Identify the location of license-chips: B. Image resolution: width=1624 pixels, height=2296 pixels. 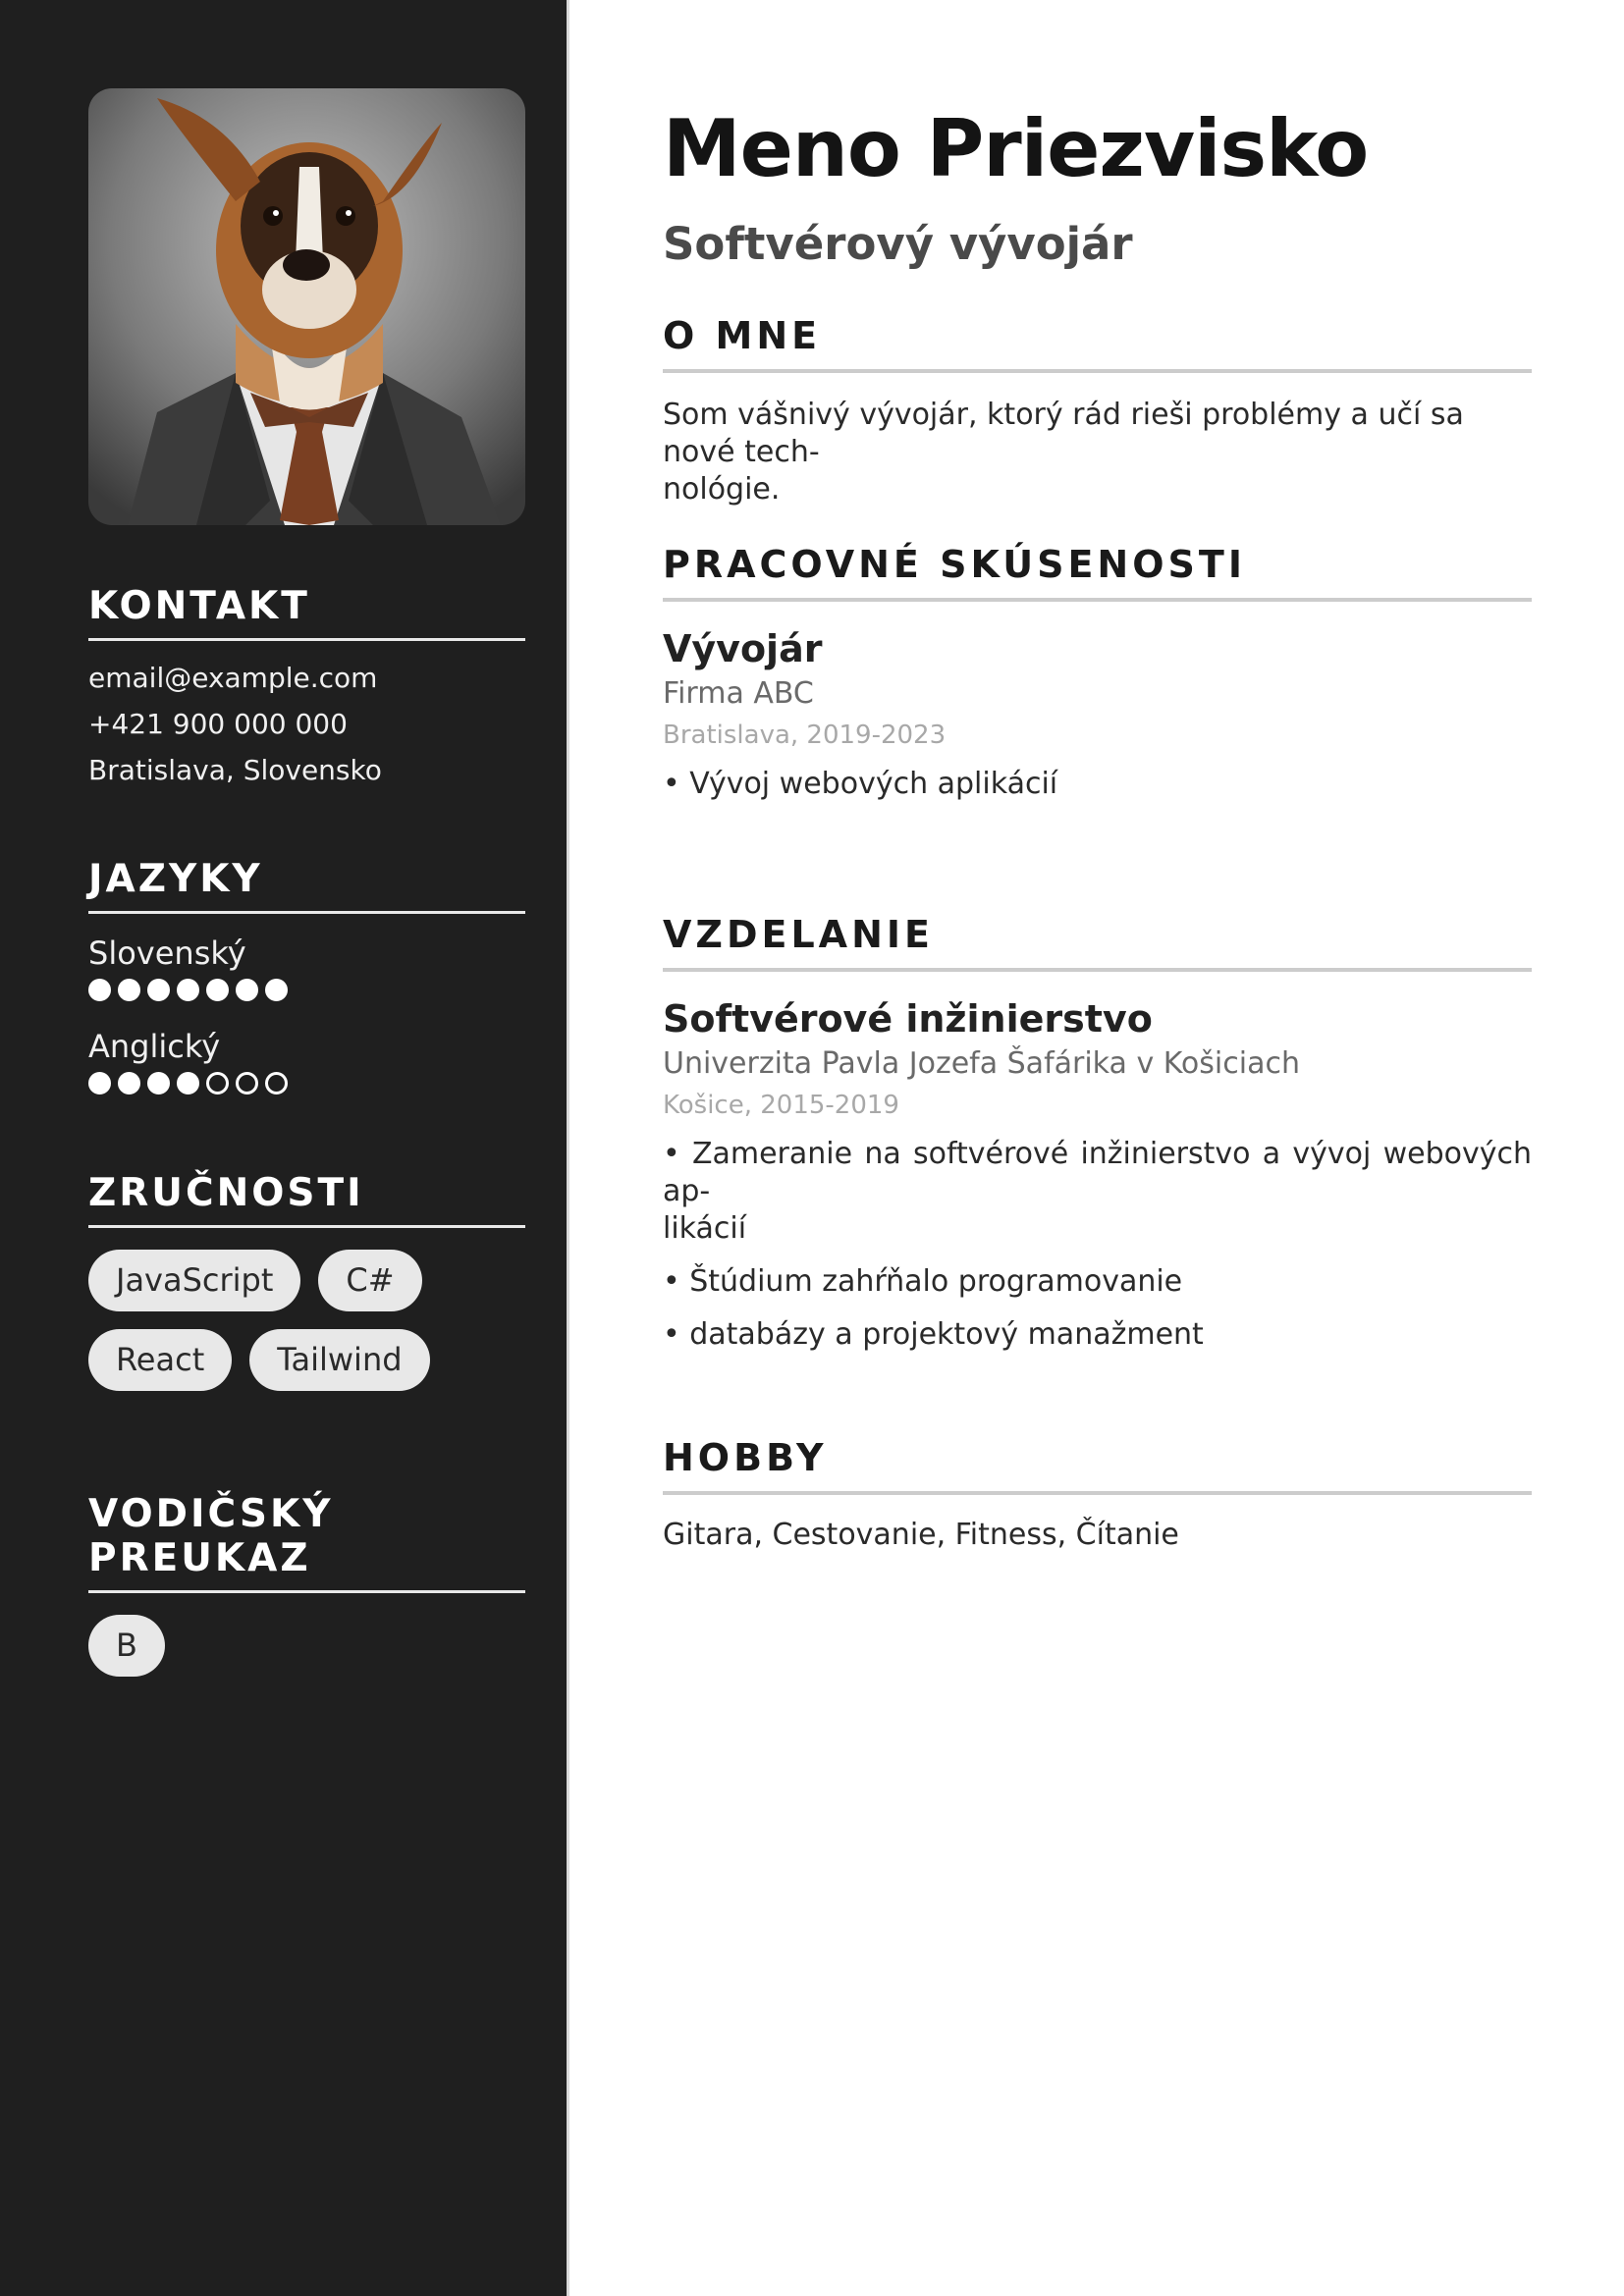
(306, 1646).